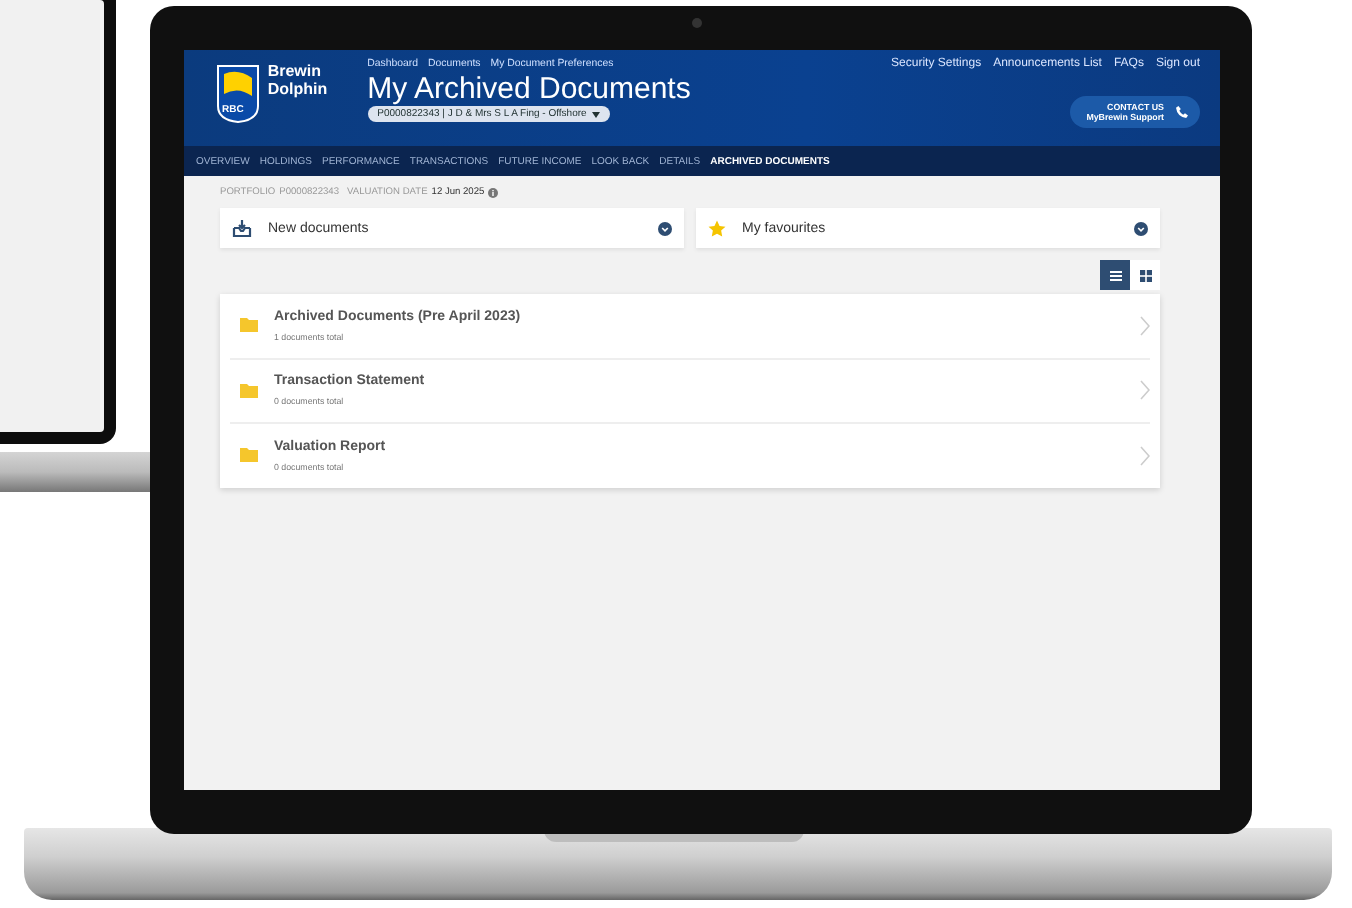  What do you see at coordinates (1182, 112) in the screenshot?
I see `phone-icon` at bounding box center [1182, 112].